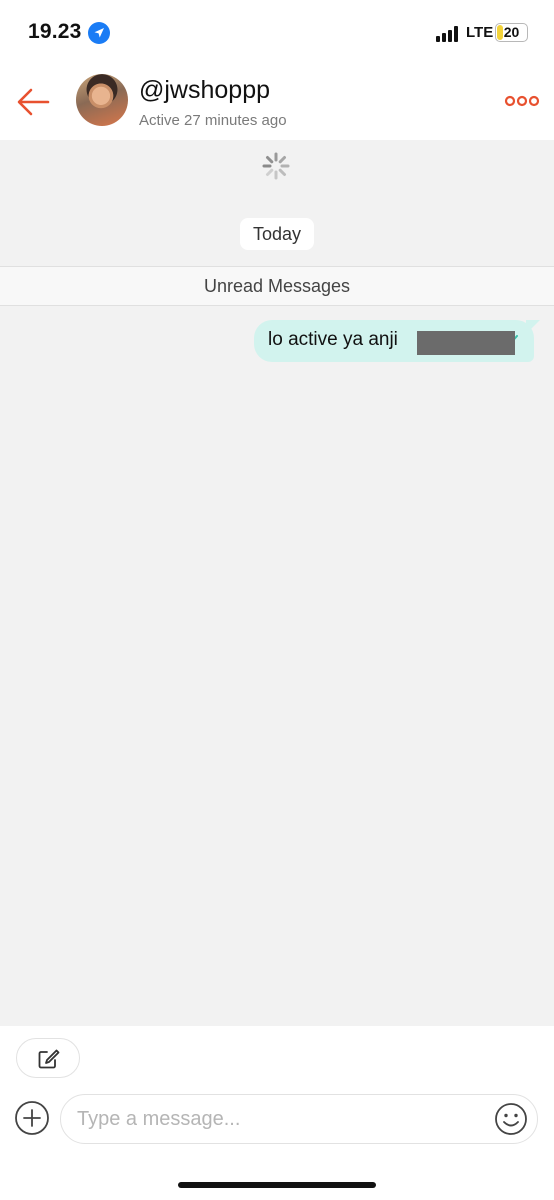 This screenshot has width=554, height=1200. I want to click on back-arrow-icon, so click(33, 102).